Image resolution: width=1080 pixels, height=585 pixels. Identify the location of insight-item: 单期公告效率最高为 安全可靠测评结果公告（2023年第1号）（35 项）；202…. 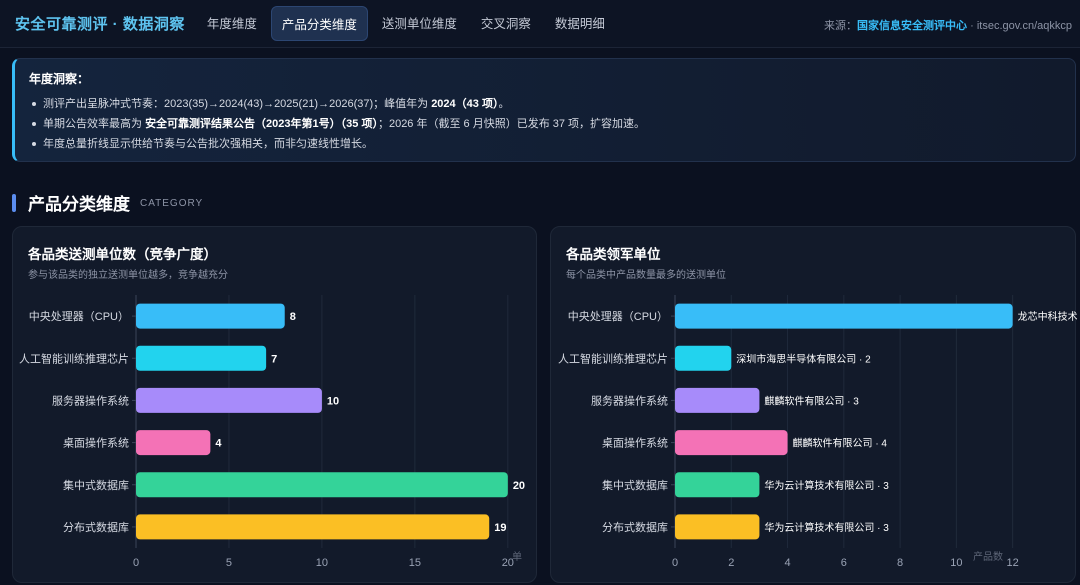
(545, 124).